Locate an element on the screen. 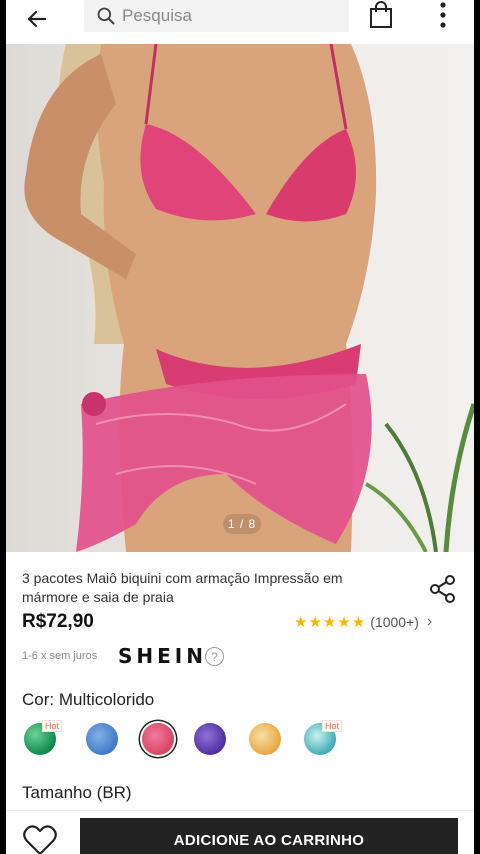  size-label: Tamanho (BR) is located at coordinates (77, 792).